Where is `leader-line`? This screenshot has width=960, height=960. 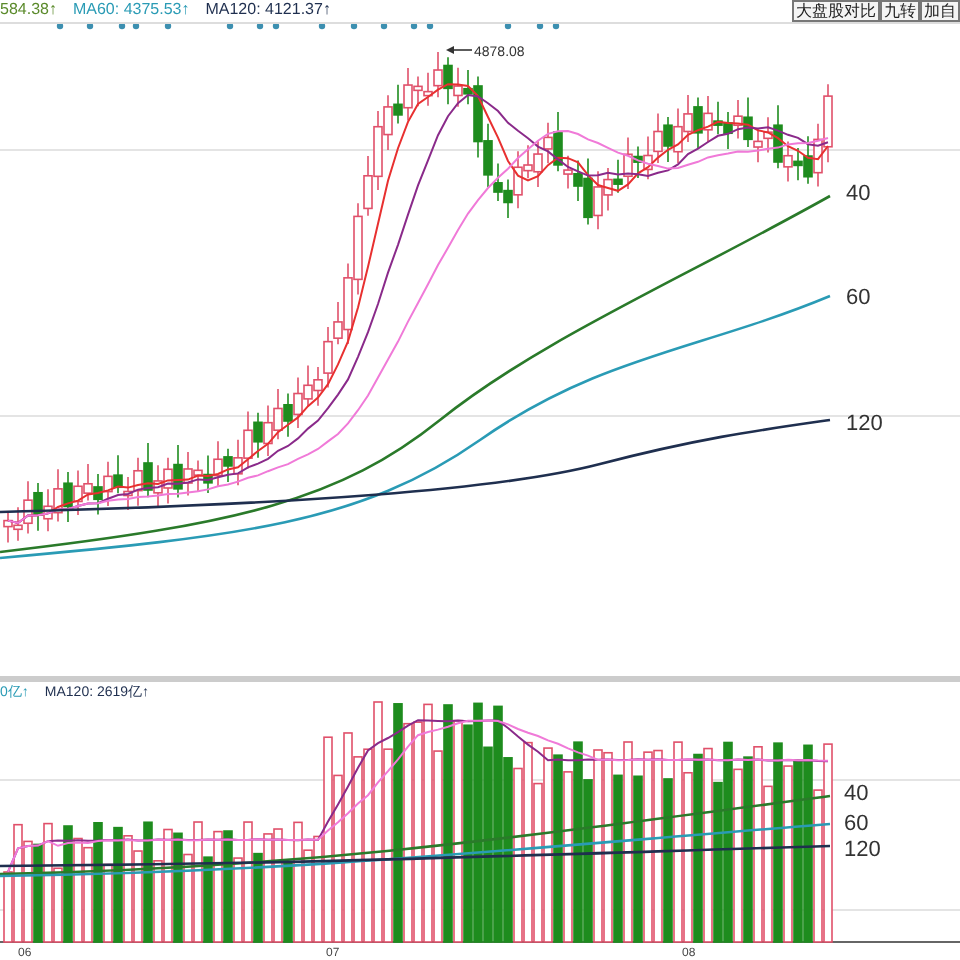
leader-line is located at coordinates (459, 50).